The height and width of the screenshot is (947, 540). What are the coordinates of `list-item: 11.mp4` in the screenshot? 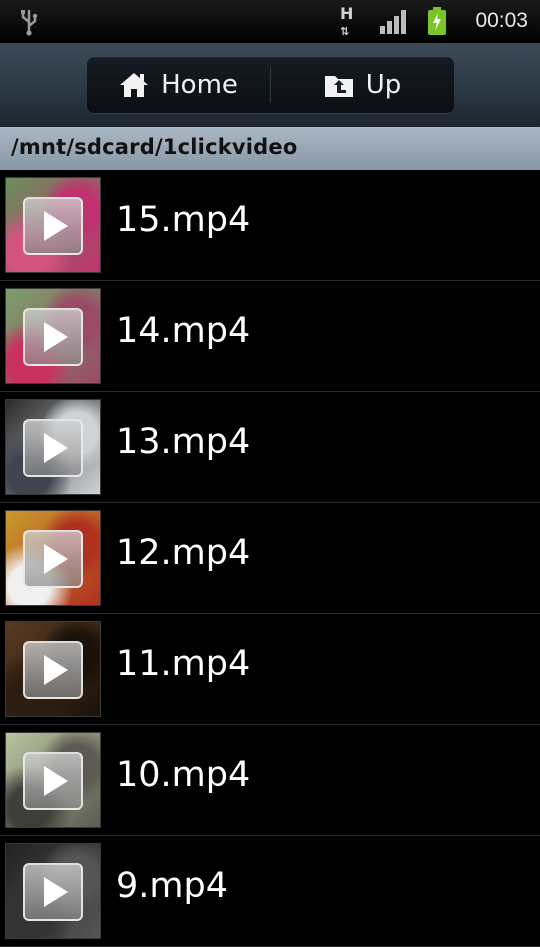 It's located at (270, 669).